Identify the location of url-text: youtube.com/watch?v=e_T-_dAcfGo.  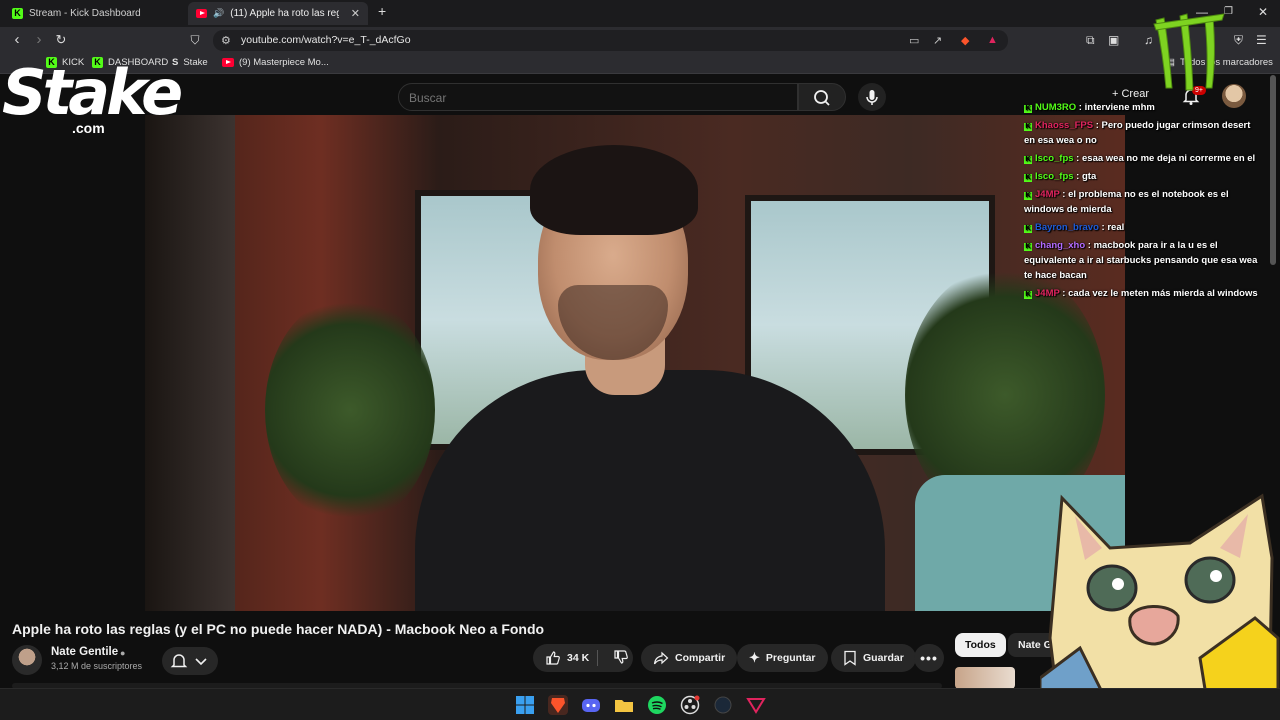
(326, 40).